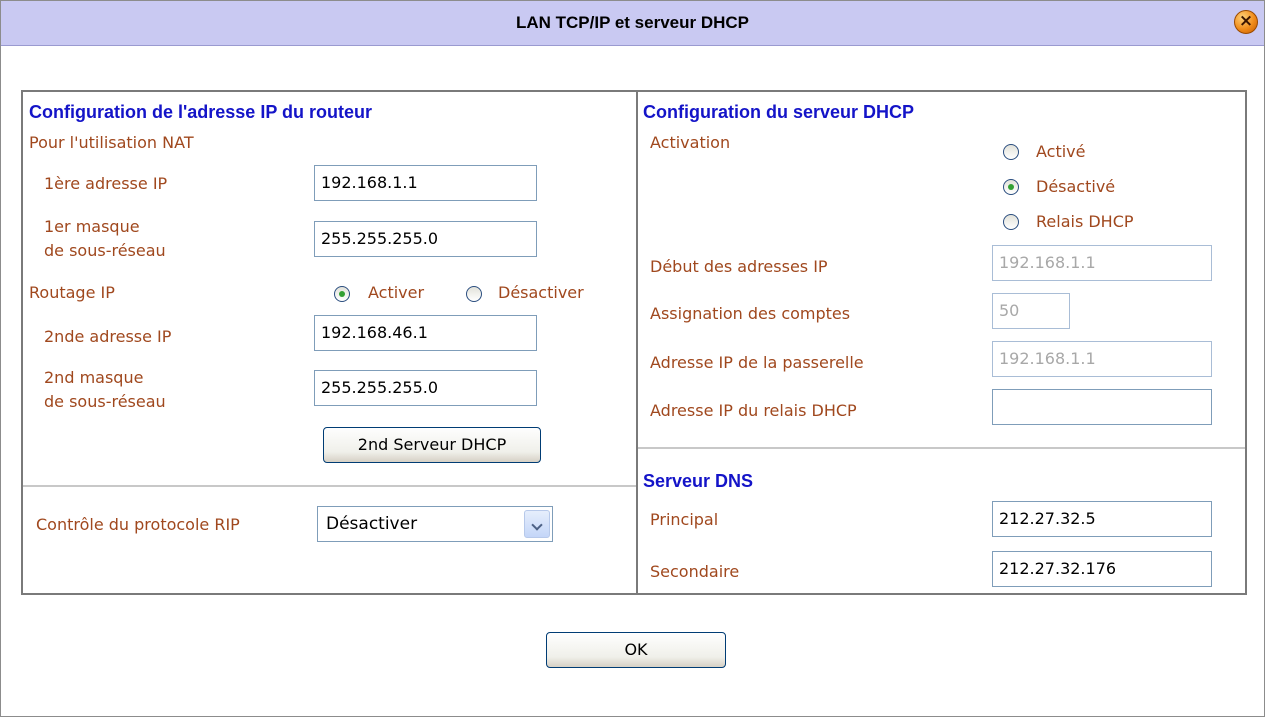  I want to click on gateway-input: 192.168.1.1, so click(1102, 359).